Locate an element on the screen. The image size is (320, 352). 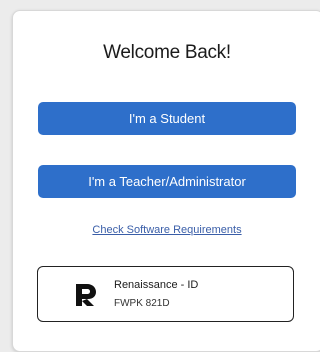
renaissance-logo-icon is located at coordinates (86, 295).